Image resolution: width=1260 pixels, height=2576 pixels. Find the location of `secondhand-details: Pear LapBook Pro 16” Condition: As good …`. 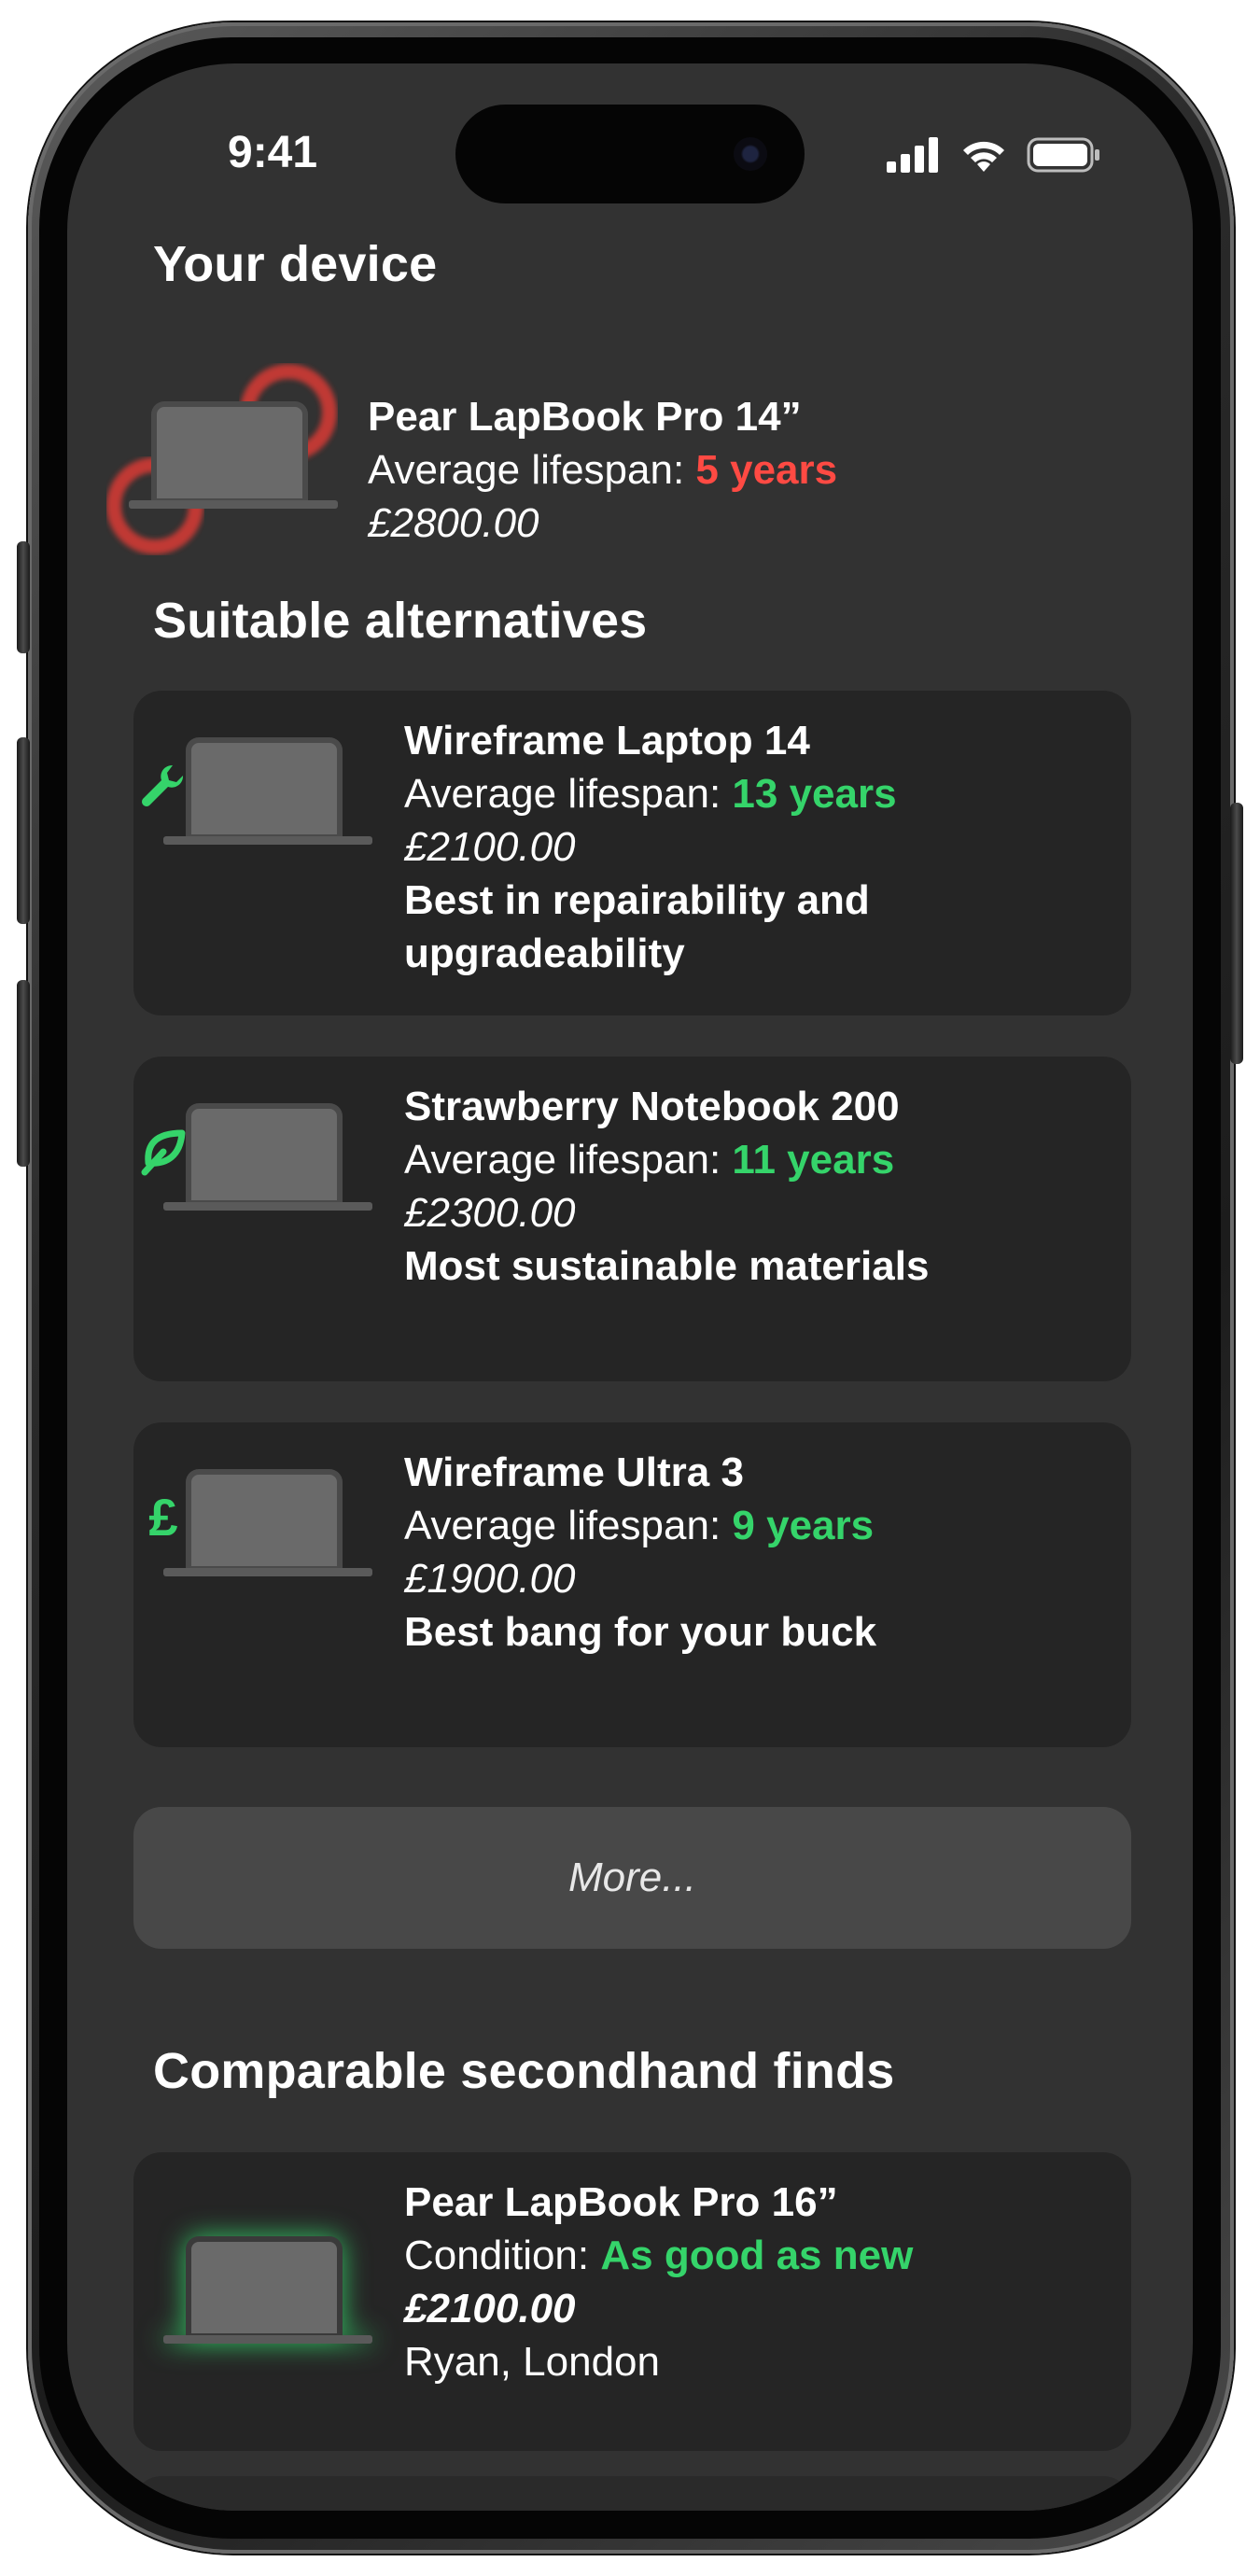

secondhand-details: Pear LapBook Pro 16” Condition: As good … is located at coordinates (658, 2282).